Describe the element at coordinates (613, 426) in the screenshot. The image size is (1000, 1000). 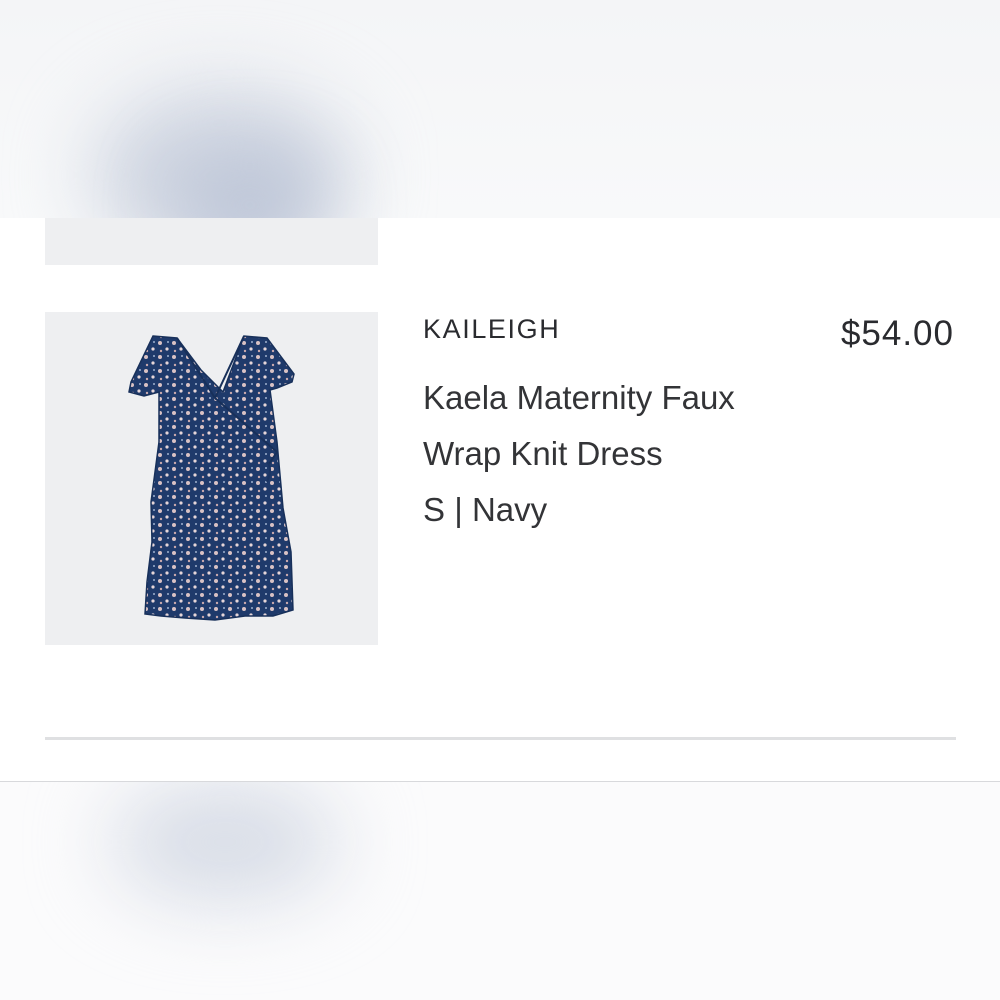
I see `product-name: Kaela Maternity Faux Wrap Knit Dress` at that location.